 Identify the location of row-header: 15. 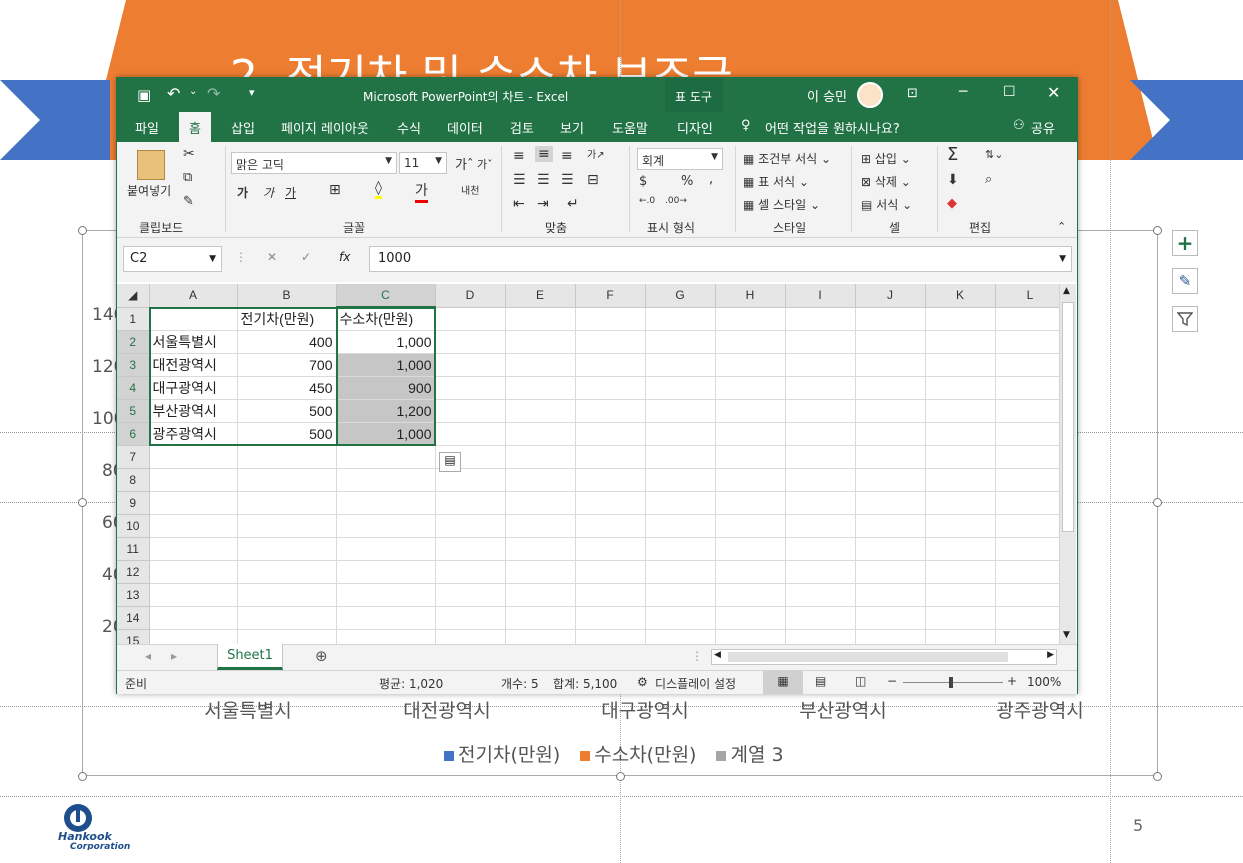
(133, 636).